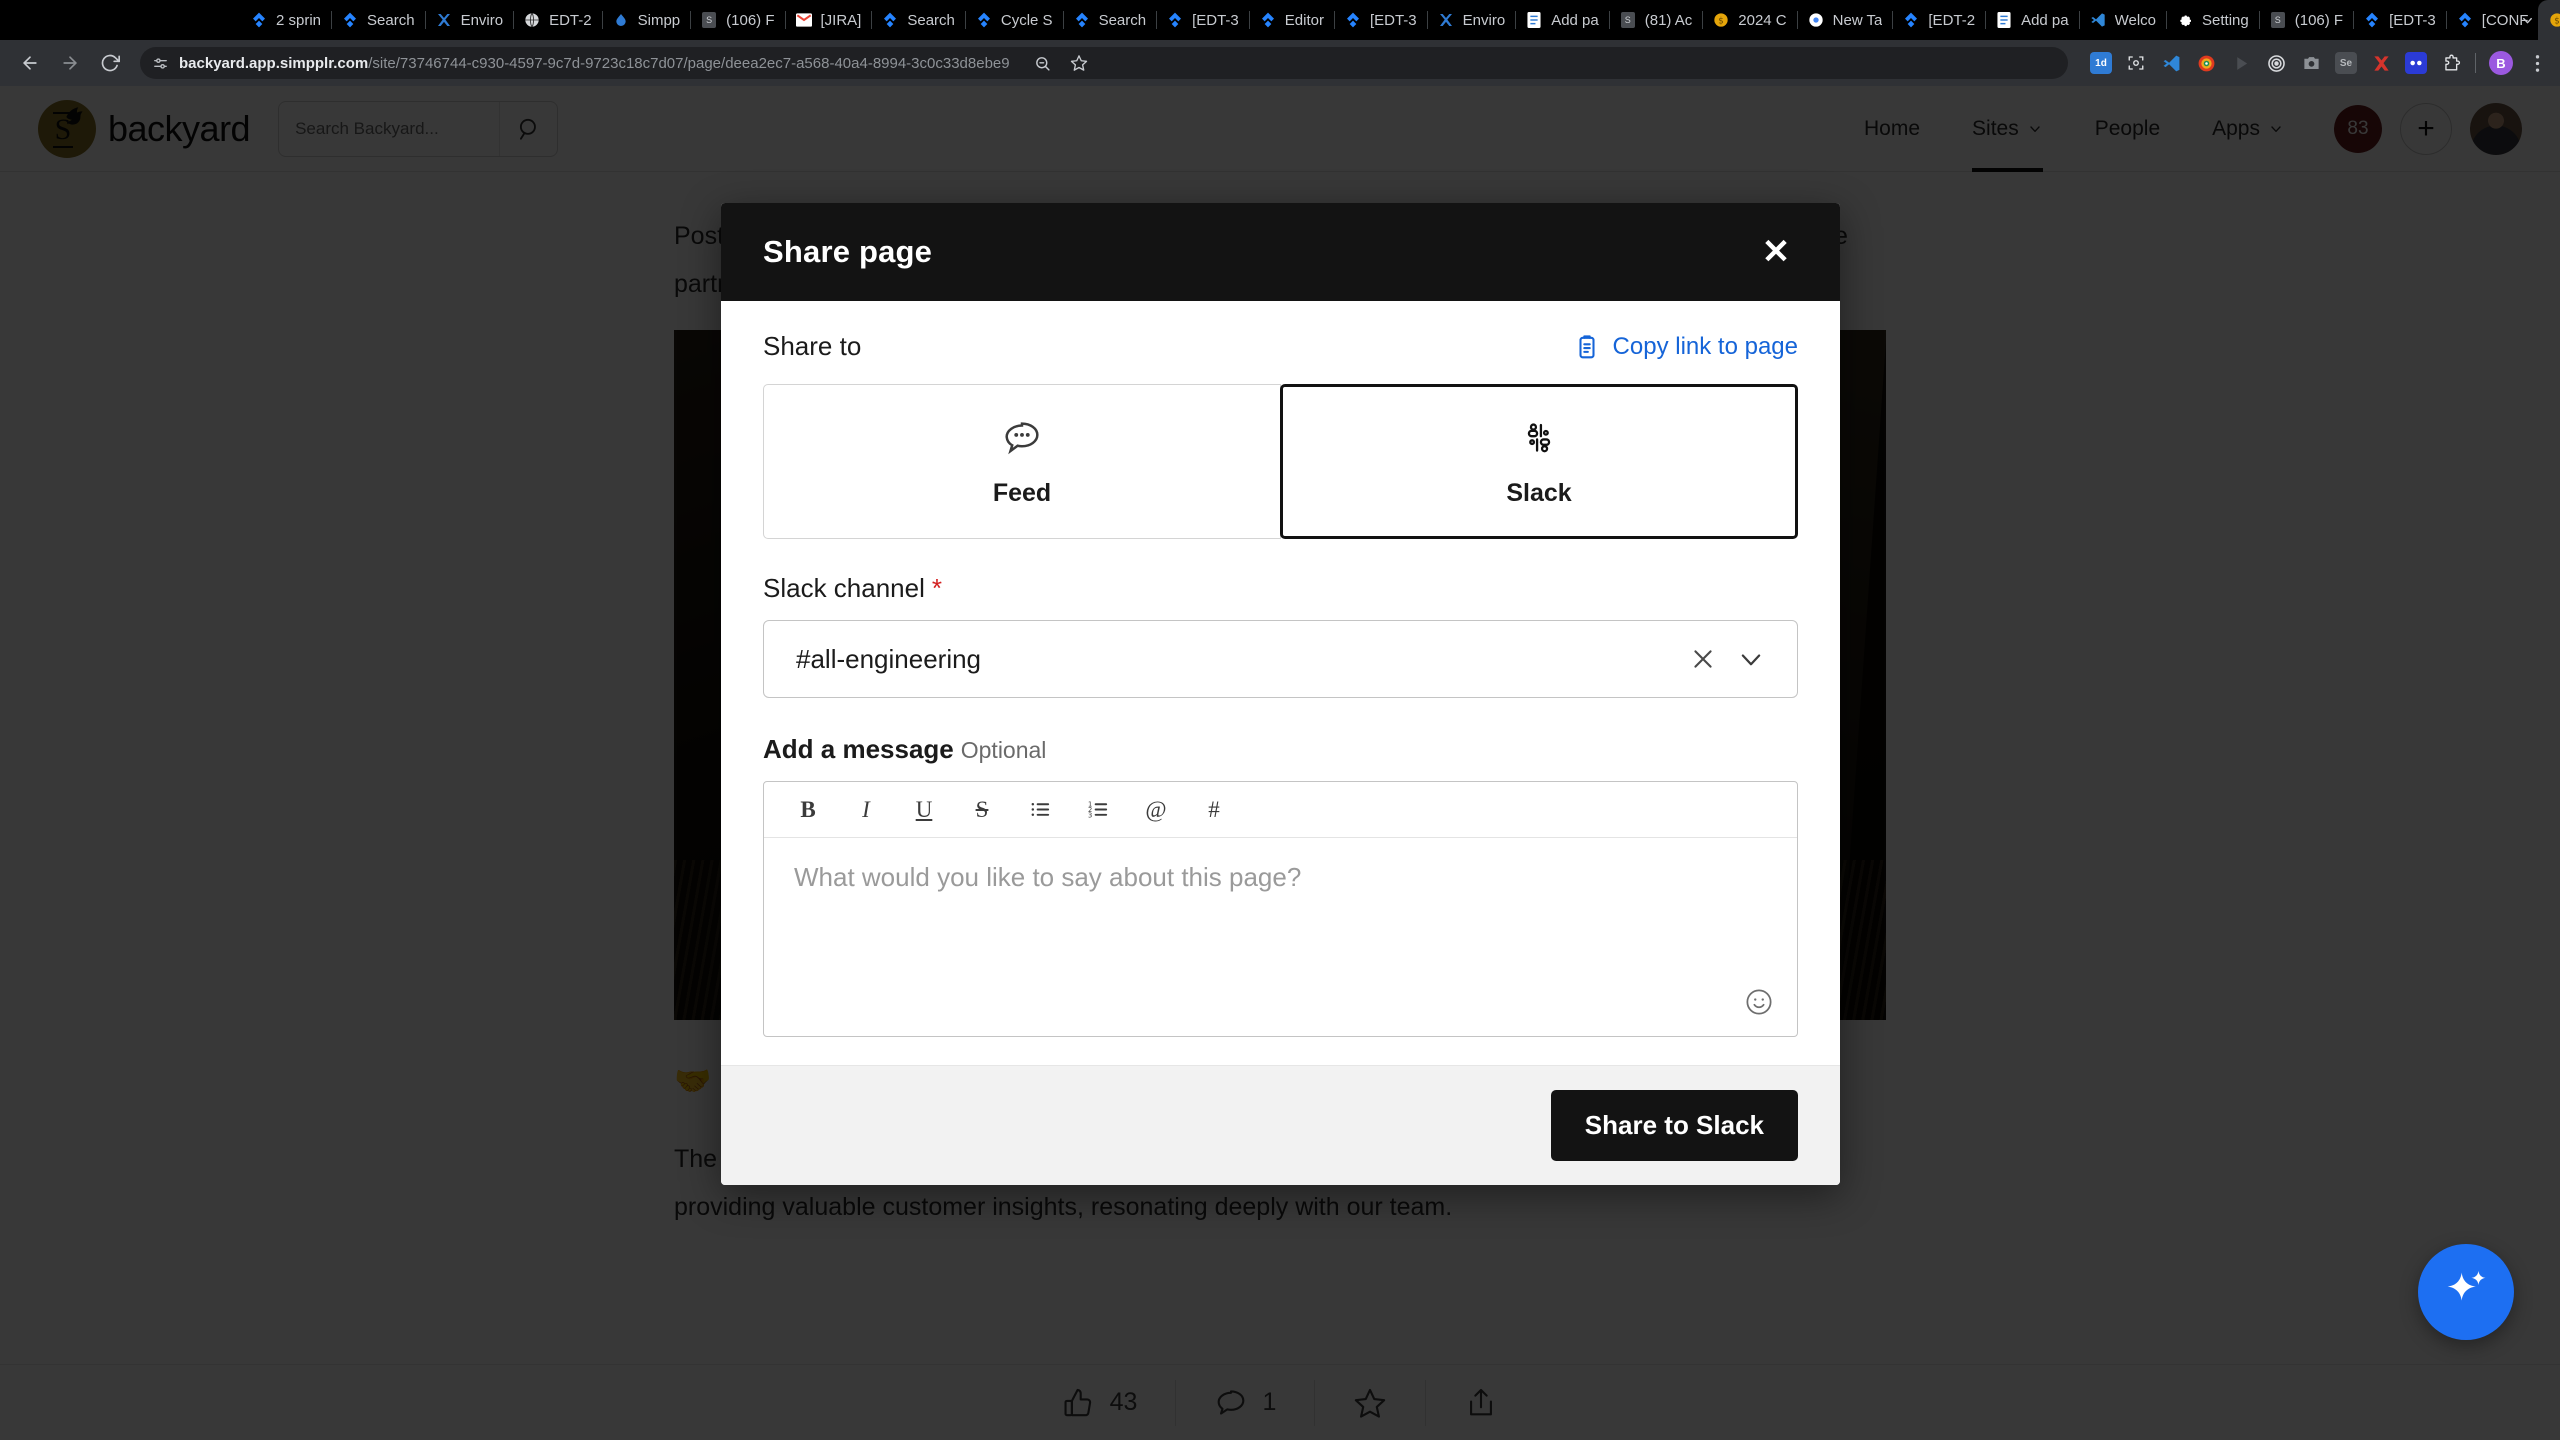 The image size is (2560, 1440). What do you see at coordinates (2527, 20) in the screenshot?
I see `tab-search-chevron-down-icon` at bounding box center [2527, 20].